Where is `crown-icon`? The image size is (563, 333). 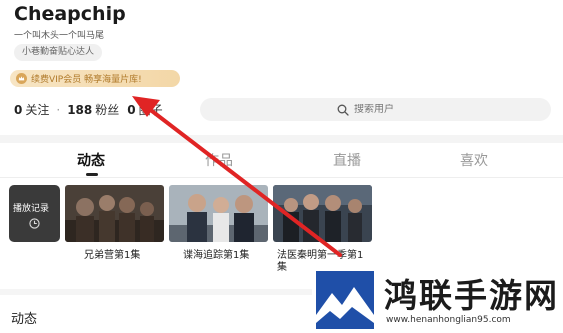 crown-icon is located at coordinates (21, 78).